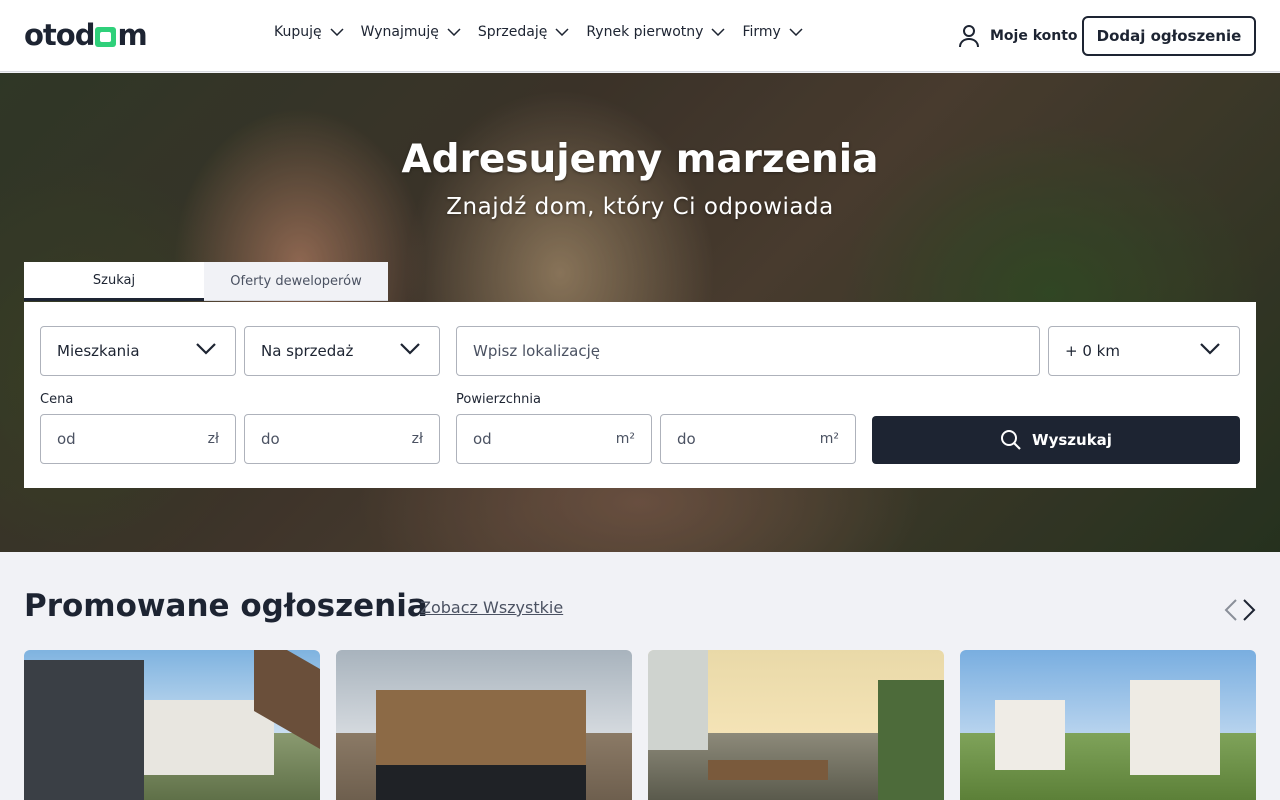 Image resolution: width=1280 pixels, height=800 pixels. I want to click on hero-subtitle: Znajdź dom, który Ci odpowiada, so click(640, 207).